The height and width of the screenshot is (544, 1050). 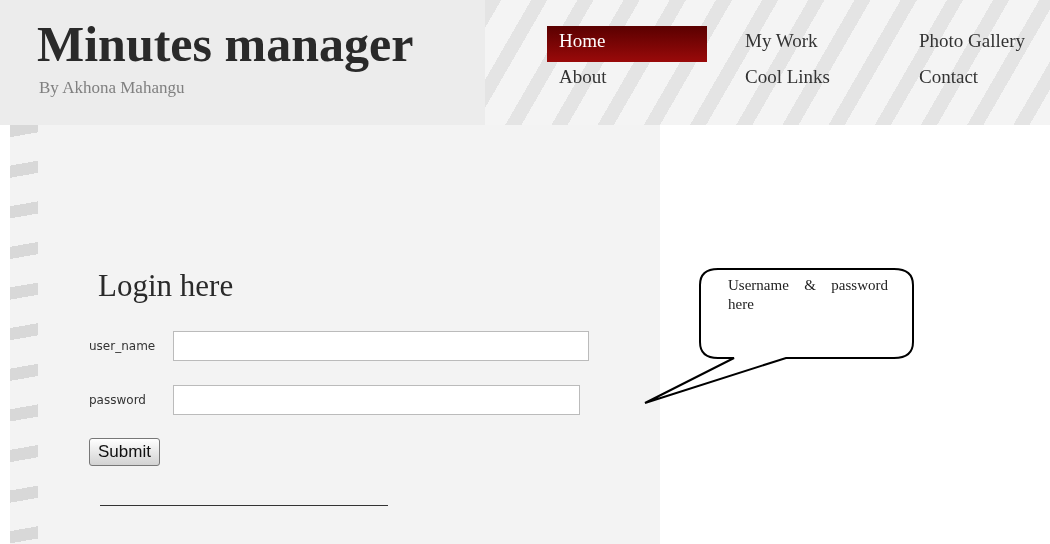 I want to click on nav-link: My Work, so click(x=813, y=44).